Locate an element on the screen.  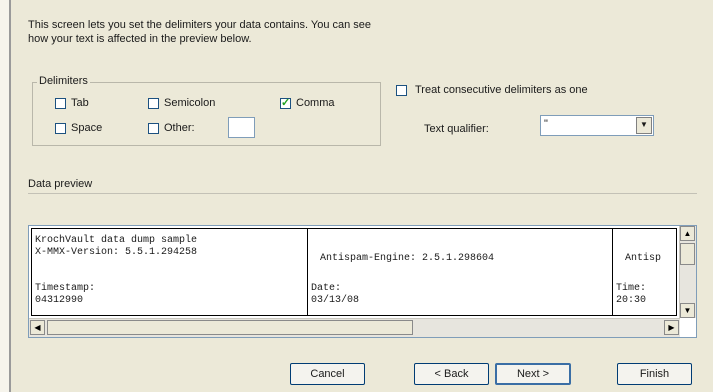
semicolon-checkbox is located at coordinates (153, 103).